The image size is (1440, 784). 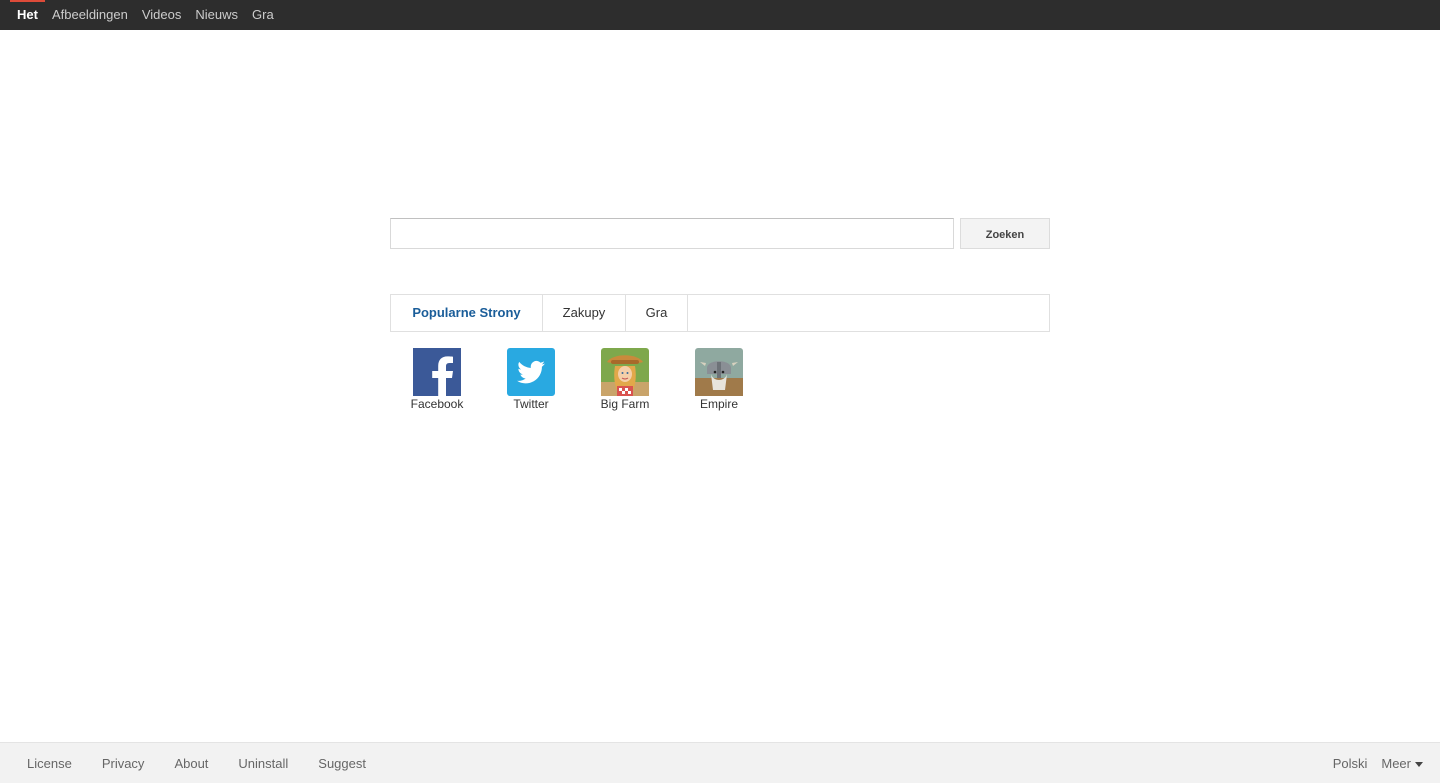 I want to click on footer-right: Polski Meer, so click(x=1378, y=763).